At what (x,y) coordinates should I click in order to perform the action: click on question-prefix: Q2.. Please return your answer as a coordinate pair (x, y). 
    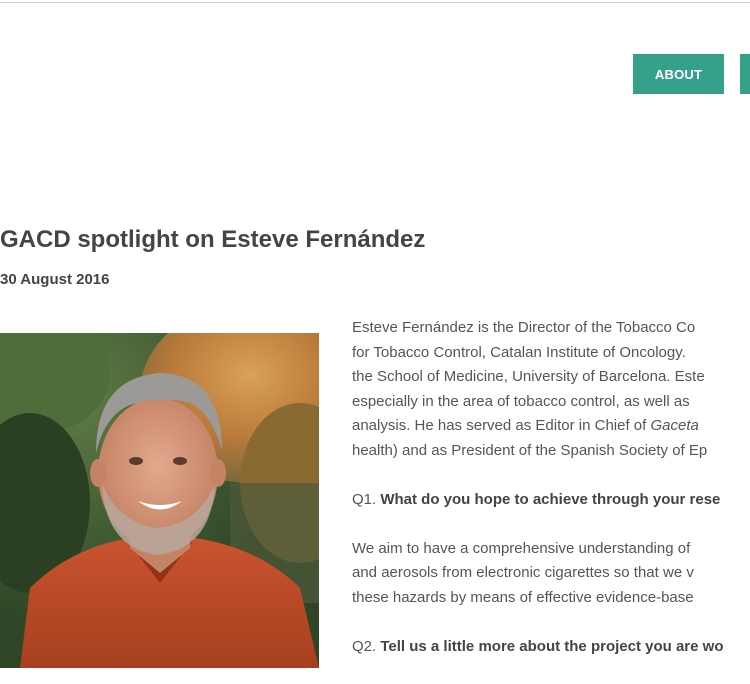
    Looking at the image, I should click on (366, 646).